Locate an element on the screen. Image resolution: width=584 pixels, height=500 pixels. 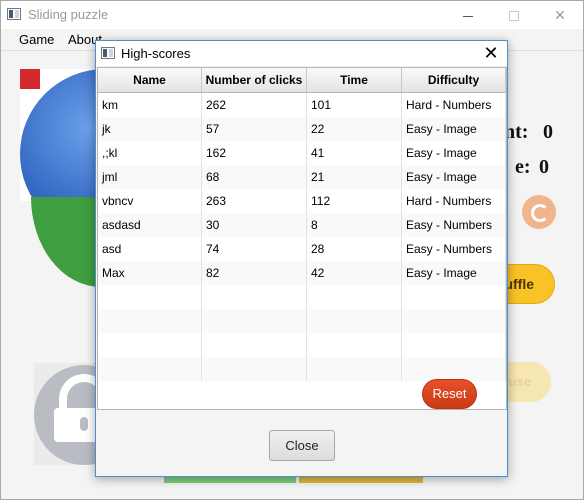
table-row: asdasd 30 8 Easy - Numbers is located at coordinates (302, 225).